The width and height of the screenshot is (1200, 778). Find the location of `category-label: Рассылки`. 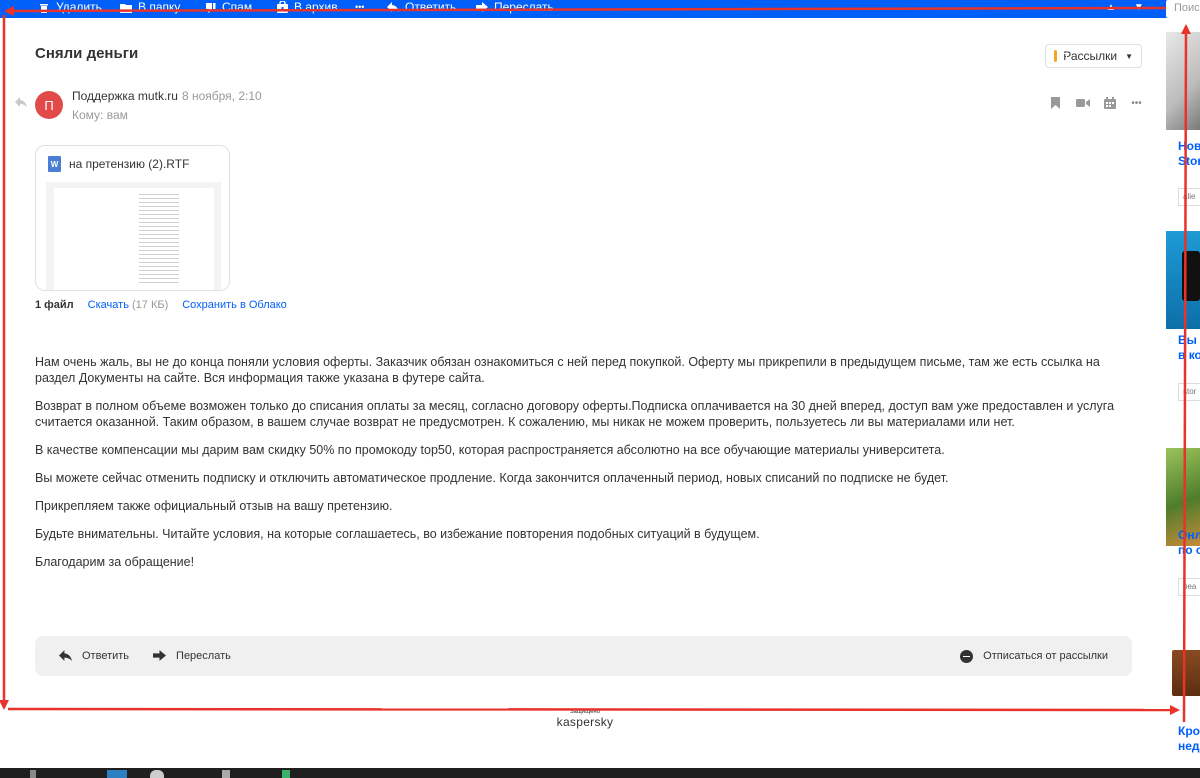

category-label: Рассылки is located at coordinates (1090, 56).